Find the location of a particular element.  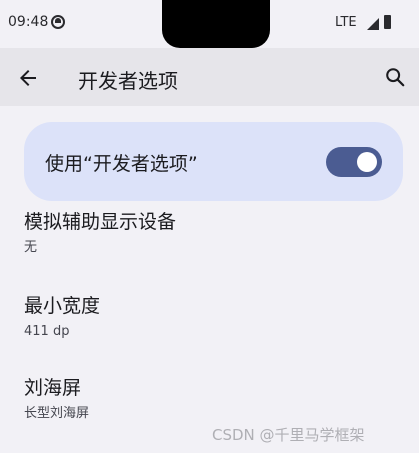

page-title: 开发者选项 is located at coordinates (128, 81).